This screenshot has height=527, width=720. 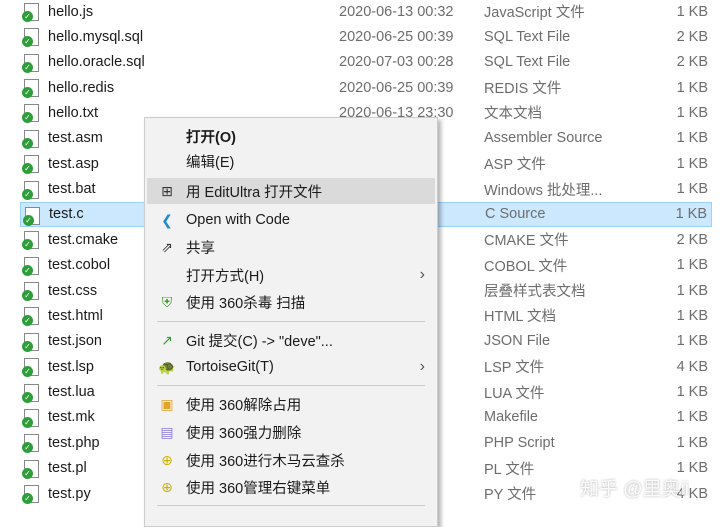 What do you see at coordinates (73, 163) in the screenshot?
I see `file-name: test.asp` at bounding box center [73, 163].